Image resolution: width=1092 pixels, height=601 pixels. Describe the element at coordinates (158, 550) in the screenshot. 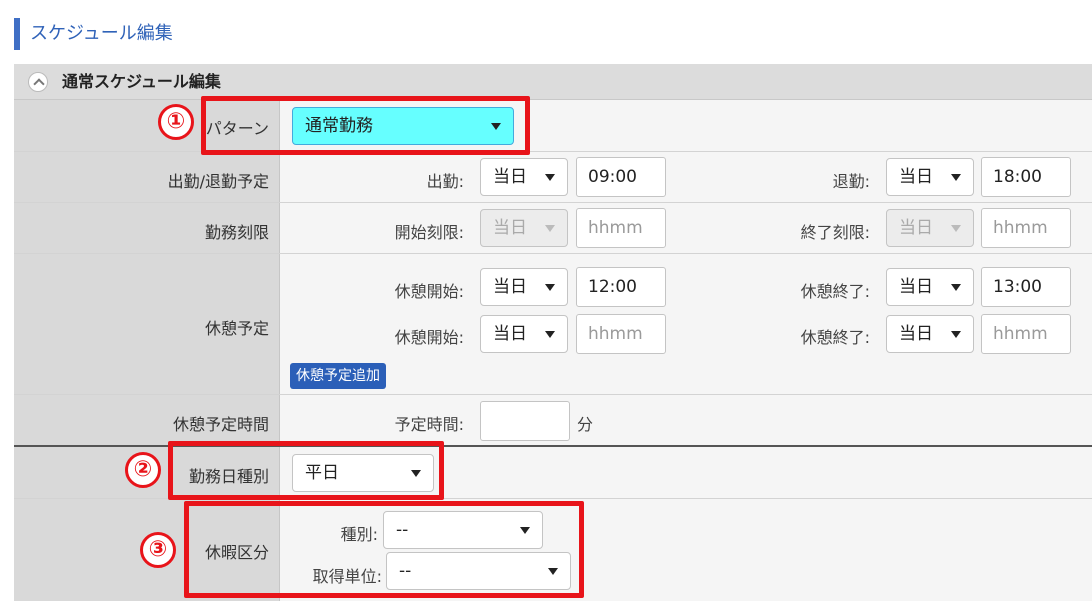

I see `annotation-marker-3: ③` at that location.